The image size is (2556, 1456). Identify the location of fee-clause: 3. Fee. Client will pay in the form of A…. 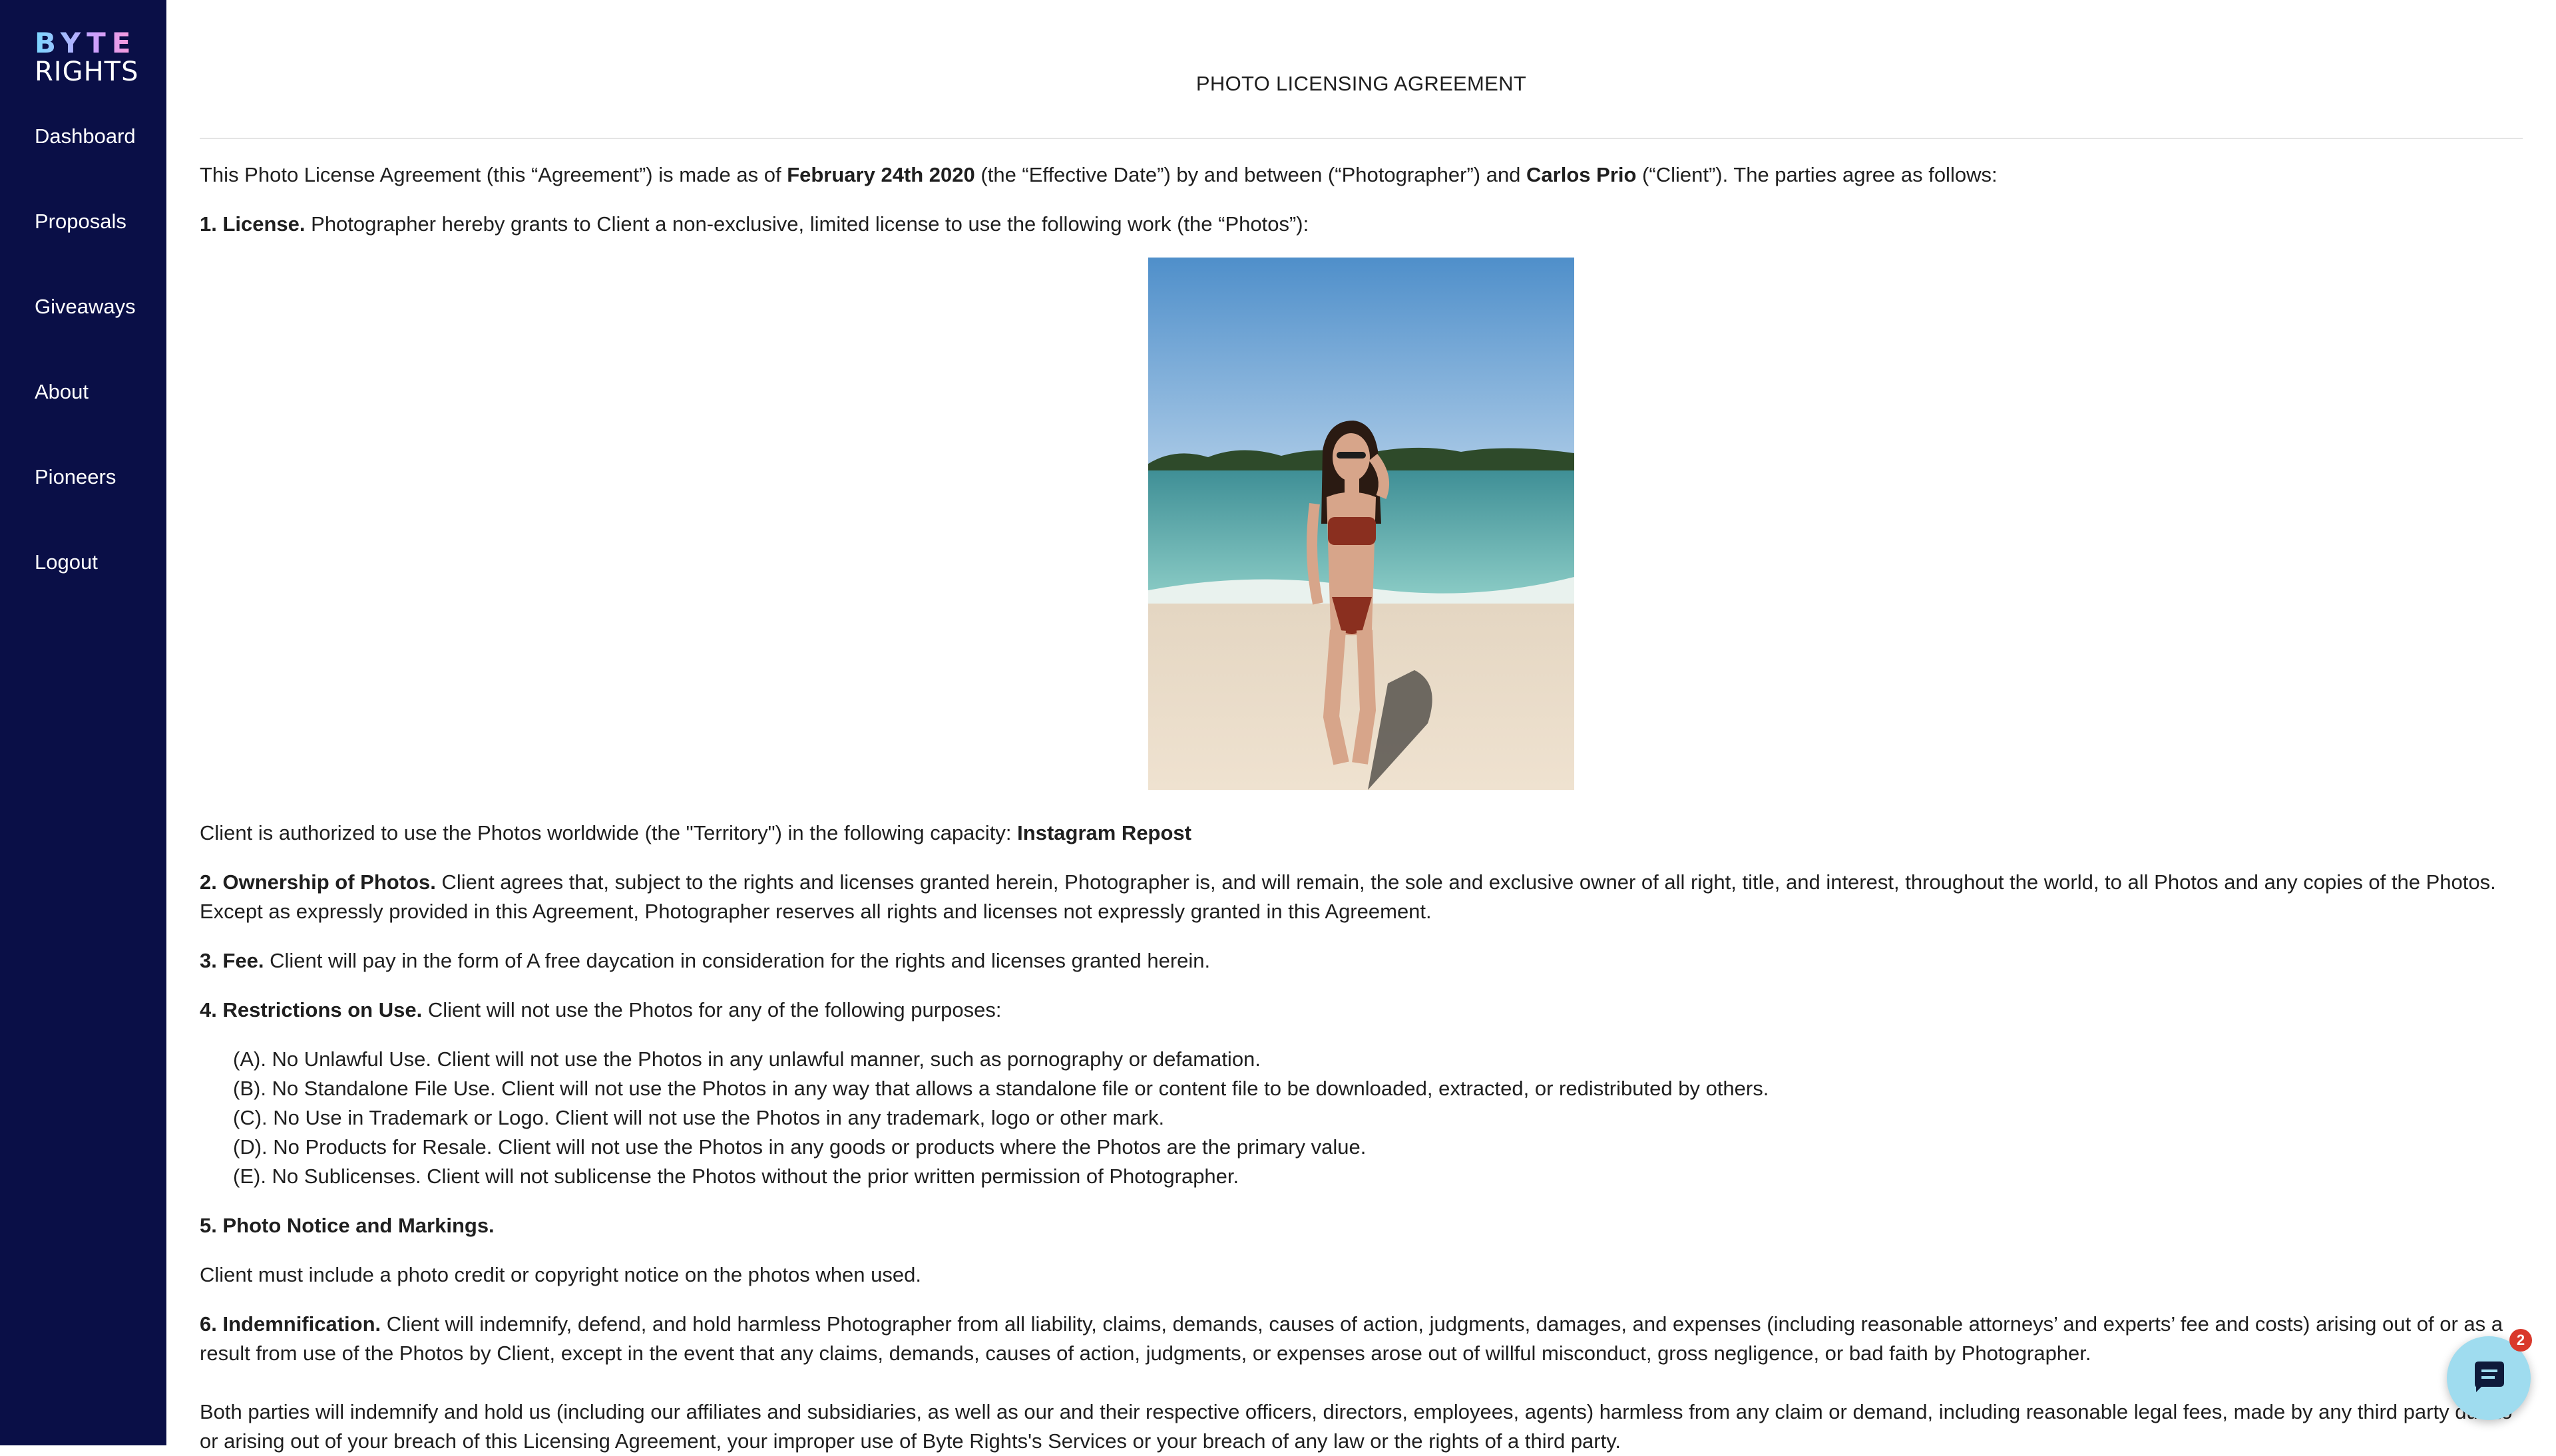
(705, 961).